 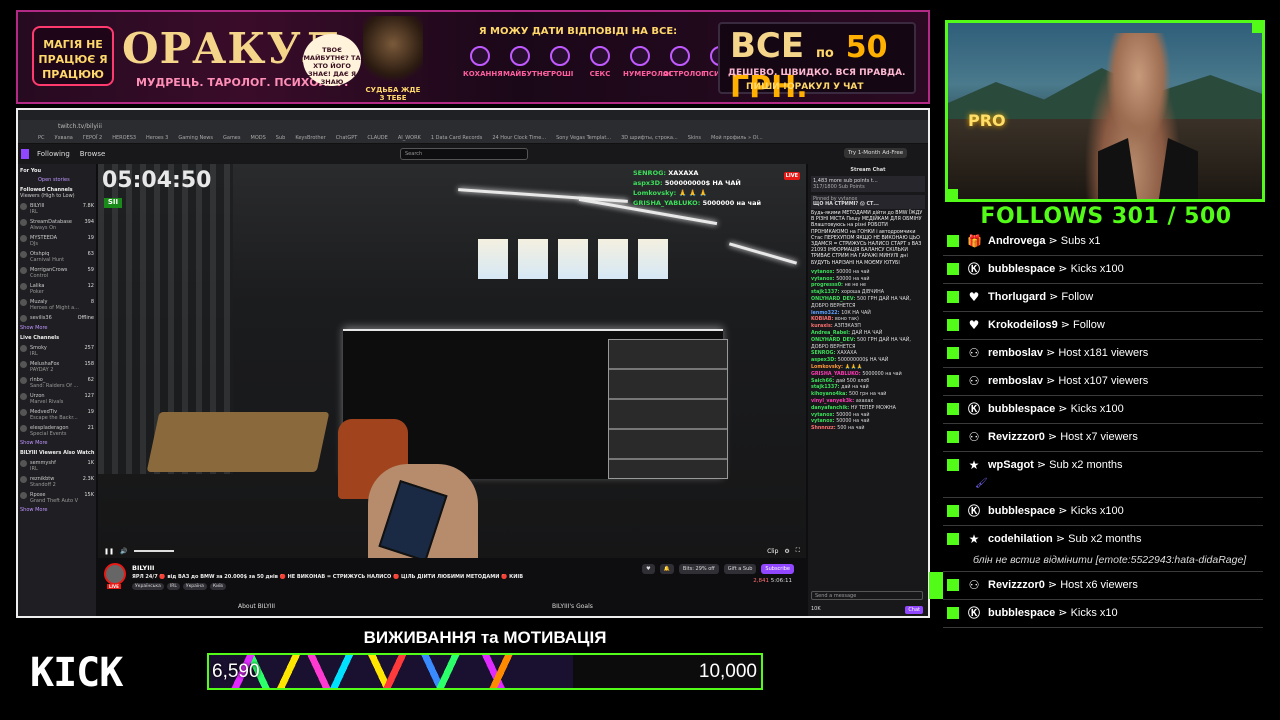 I want to click on sidebar-channel: Otshpiq Carnival Hunt 63, so click(x=58, y=257).